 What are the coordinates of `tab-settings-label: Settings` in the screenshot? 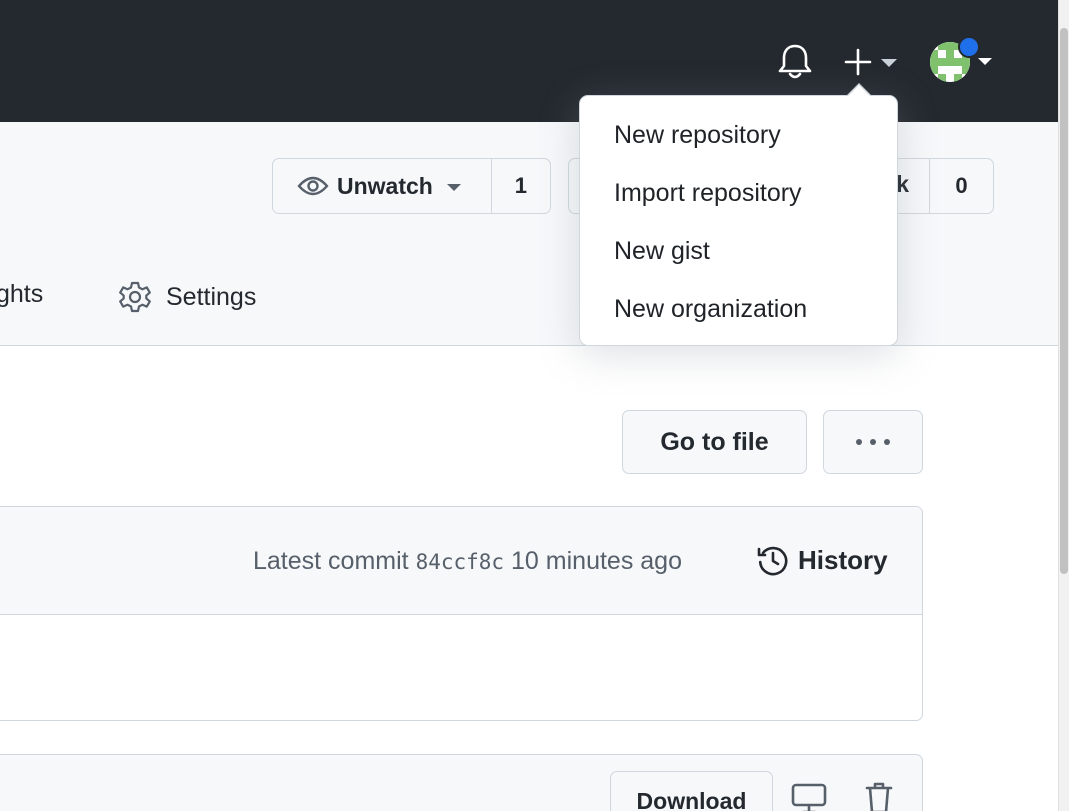 It's located at (211, 296).